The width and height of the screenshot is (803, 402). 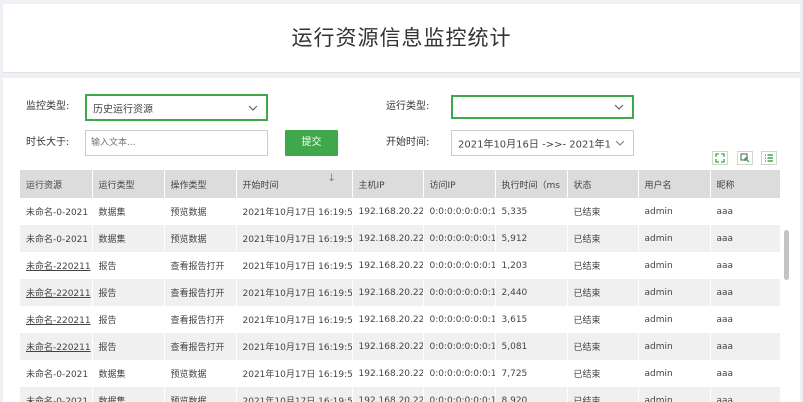 I want to click on start-time-label: 开始时间:, so click(x=408, y=142).